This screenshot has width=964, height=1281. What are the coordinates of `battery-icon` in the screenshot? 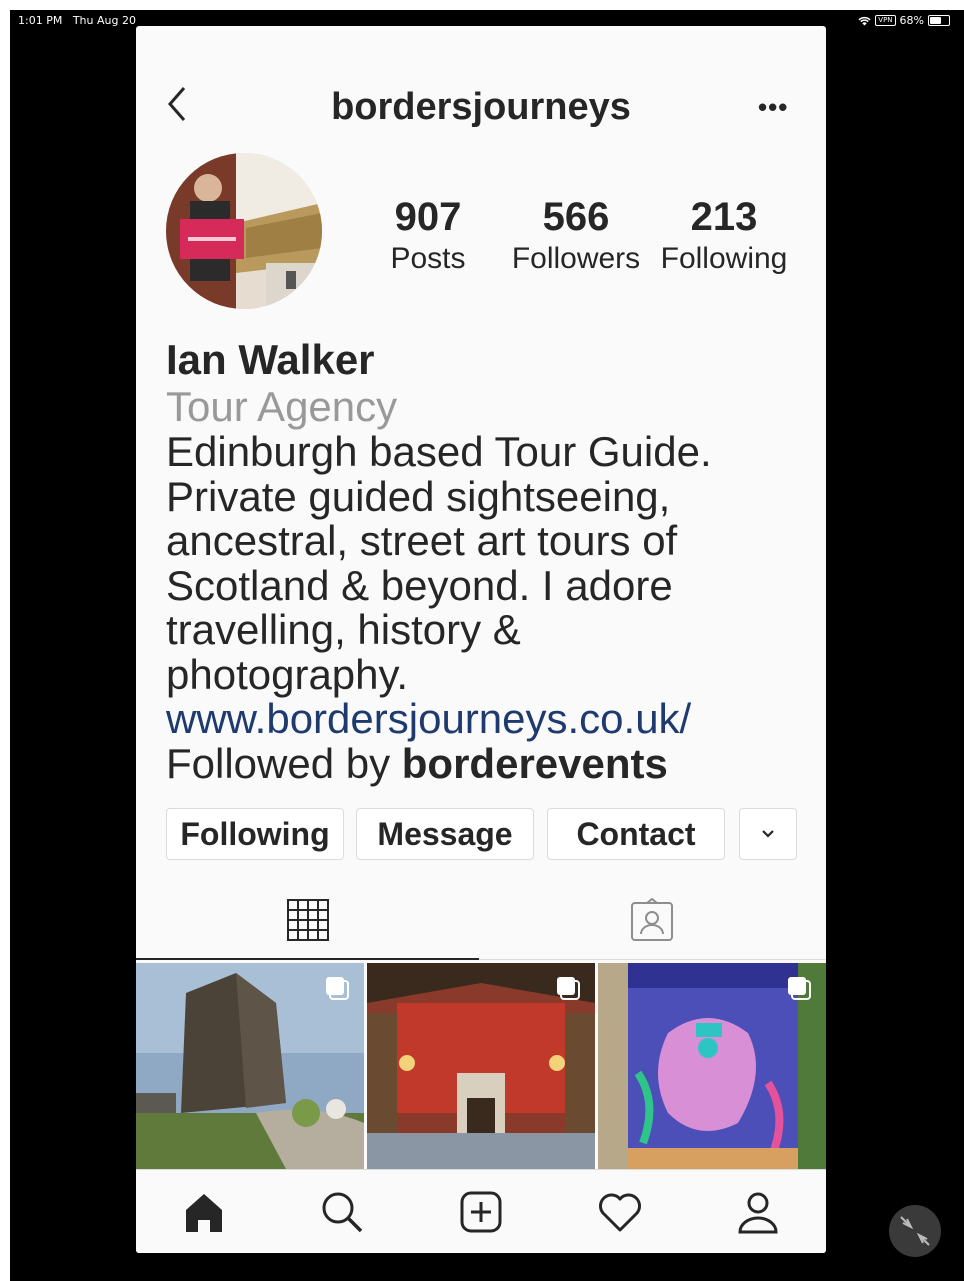 It's located at (939, 20).